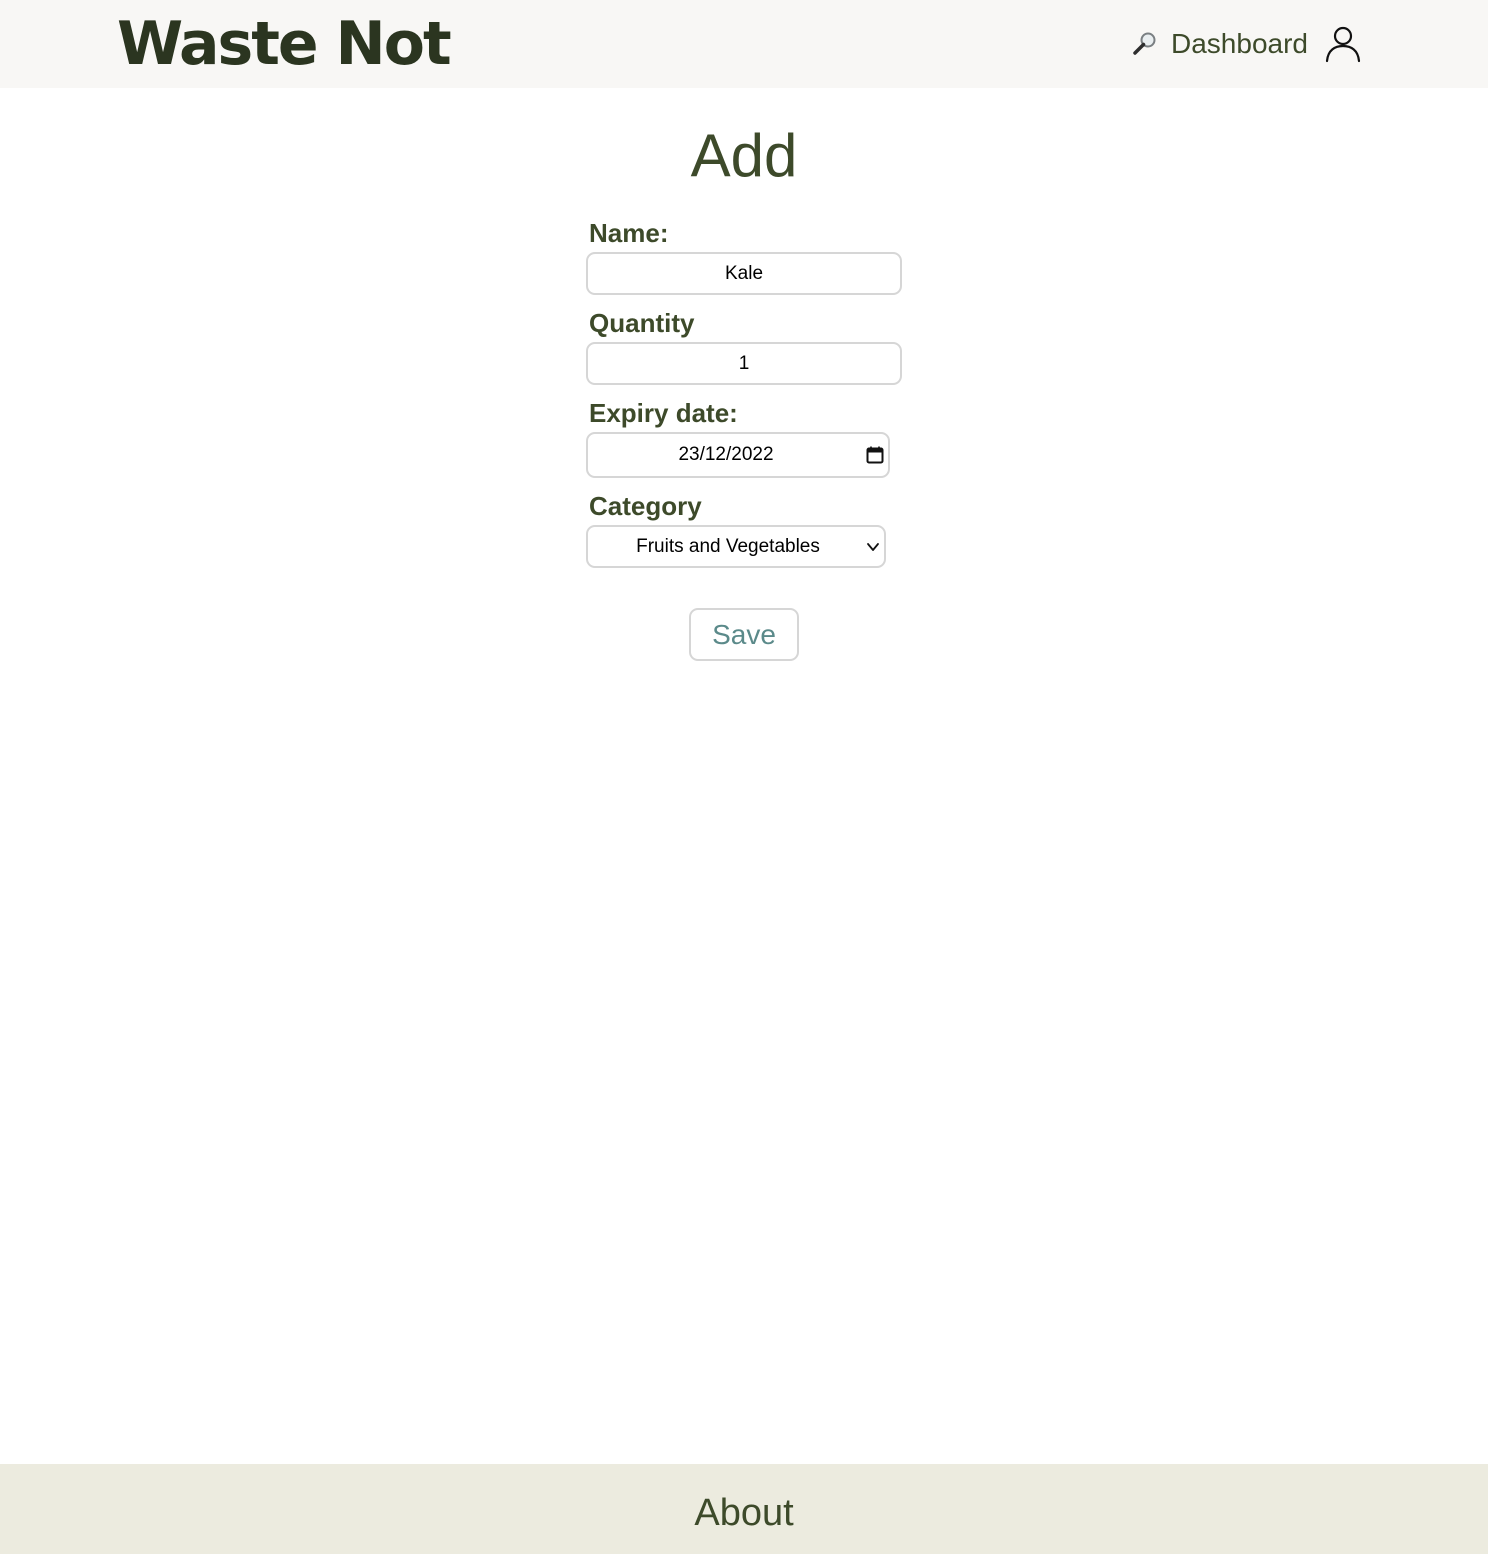  What do you see at coordinates (1145, 44) in the screenshot?
I see `search-icon` at bounding box center [1145, 44].